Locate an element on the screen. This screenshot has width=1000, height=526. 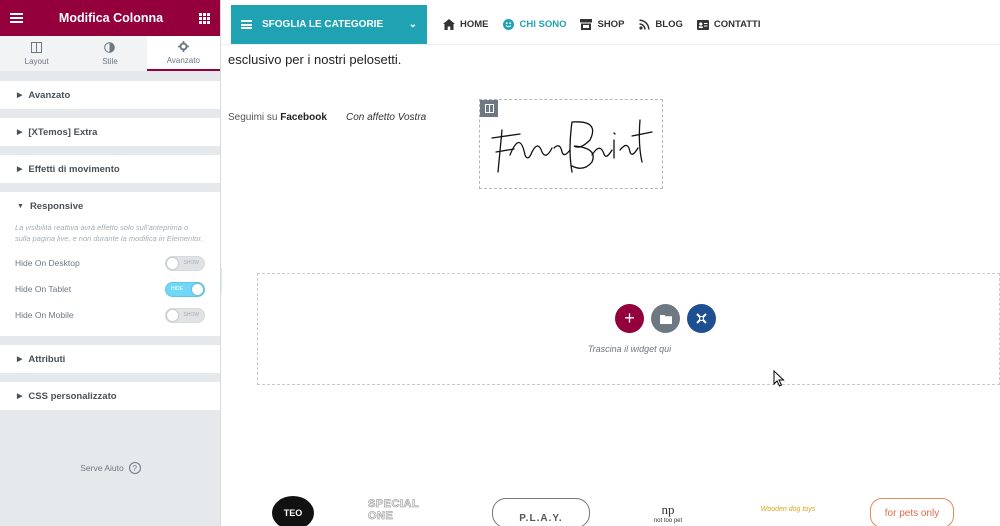
dropzone-buttons: + is located at coordinates (665, 318).